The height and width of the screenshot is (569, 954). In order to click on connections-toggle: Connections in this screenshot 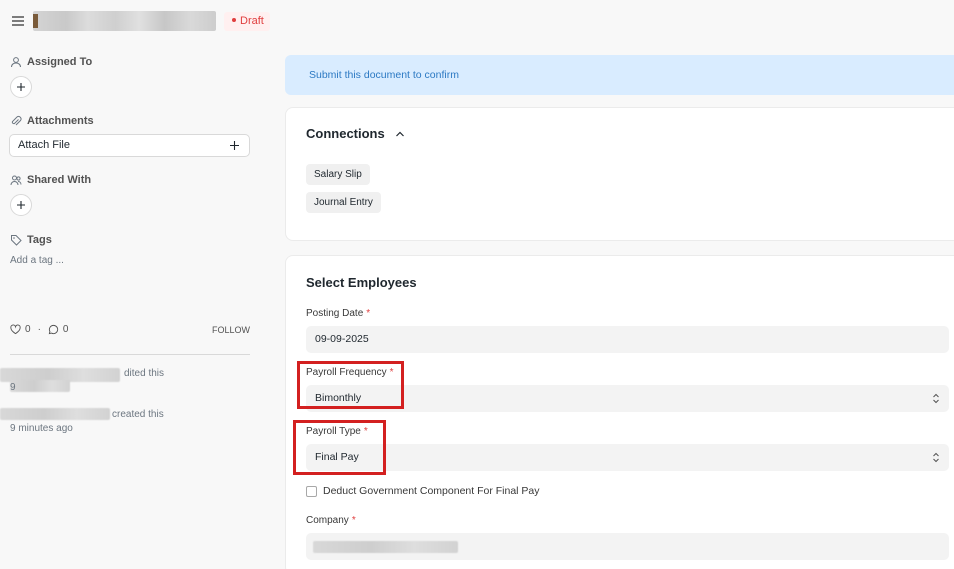, I will do `click(355, 133)`.